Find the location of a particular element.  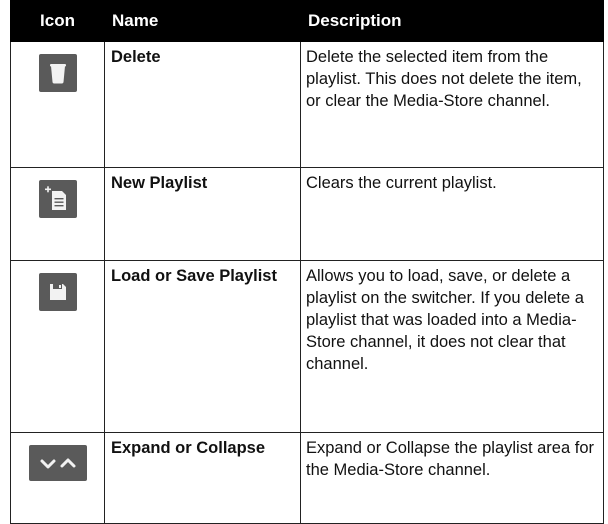

row-description: Clears the current playlist. is located at coordinates (452, 214).